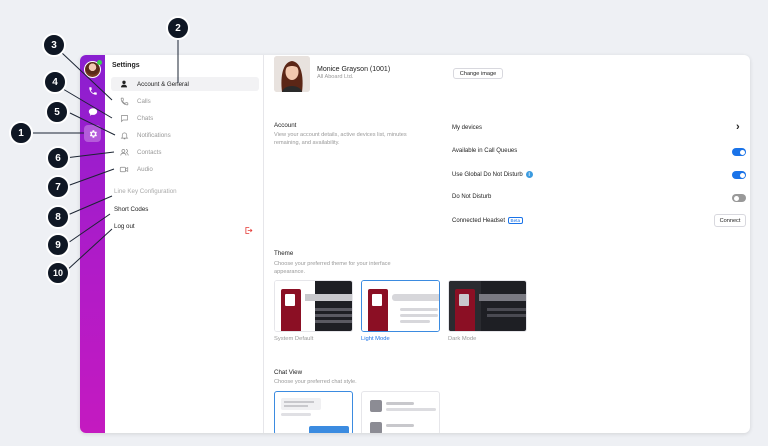 The image size is (768, 446). What do you see at coordinates (21, 133) in the screenshot?
I see `callout-1: 1` at bounding box center [21, 133].